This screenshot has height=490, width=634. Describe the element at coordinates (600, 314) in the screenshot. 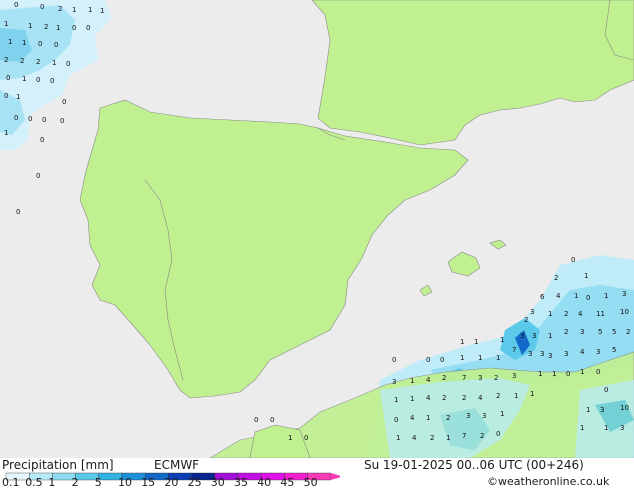

I see `svg-text: 11` at that location.